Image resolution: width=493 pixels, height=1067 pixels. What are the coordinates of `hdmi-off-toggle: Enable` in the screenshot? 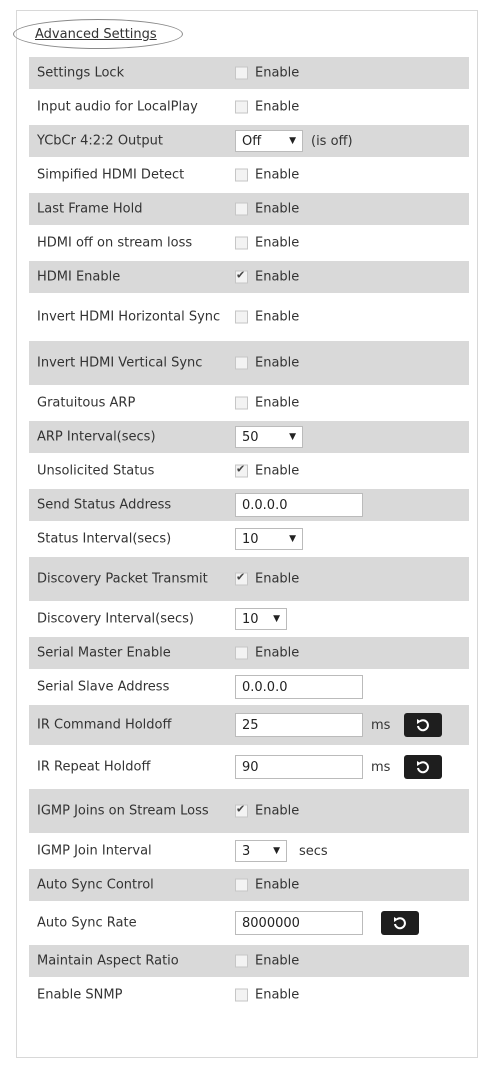 It's located at (267, 243).